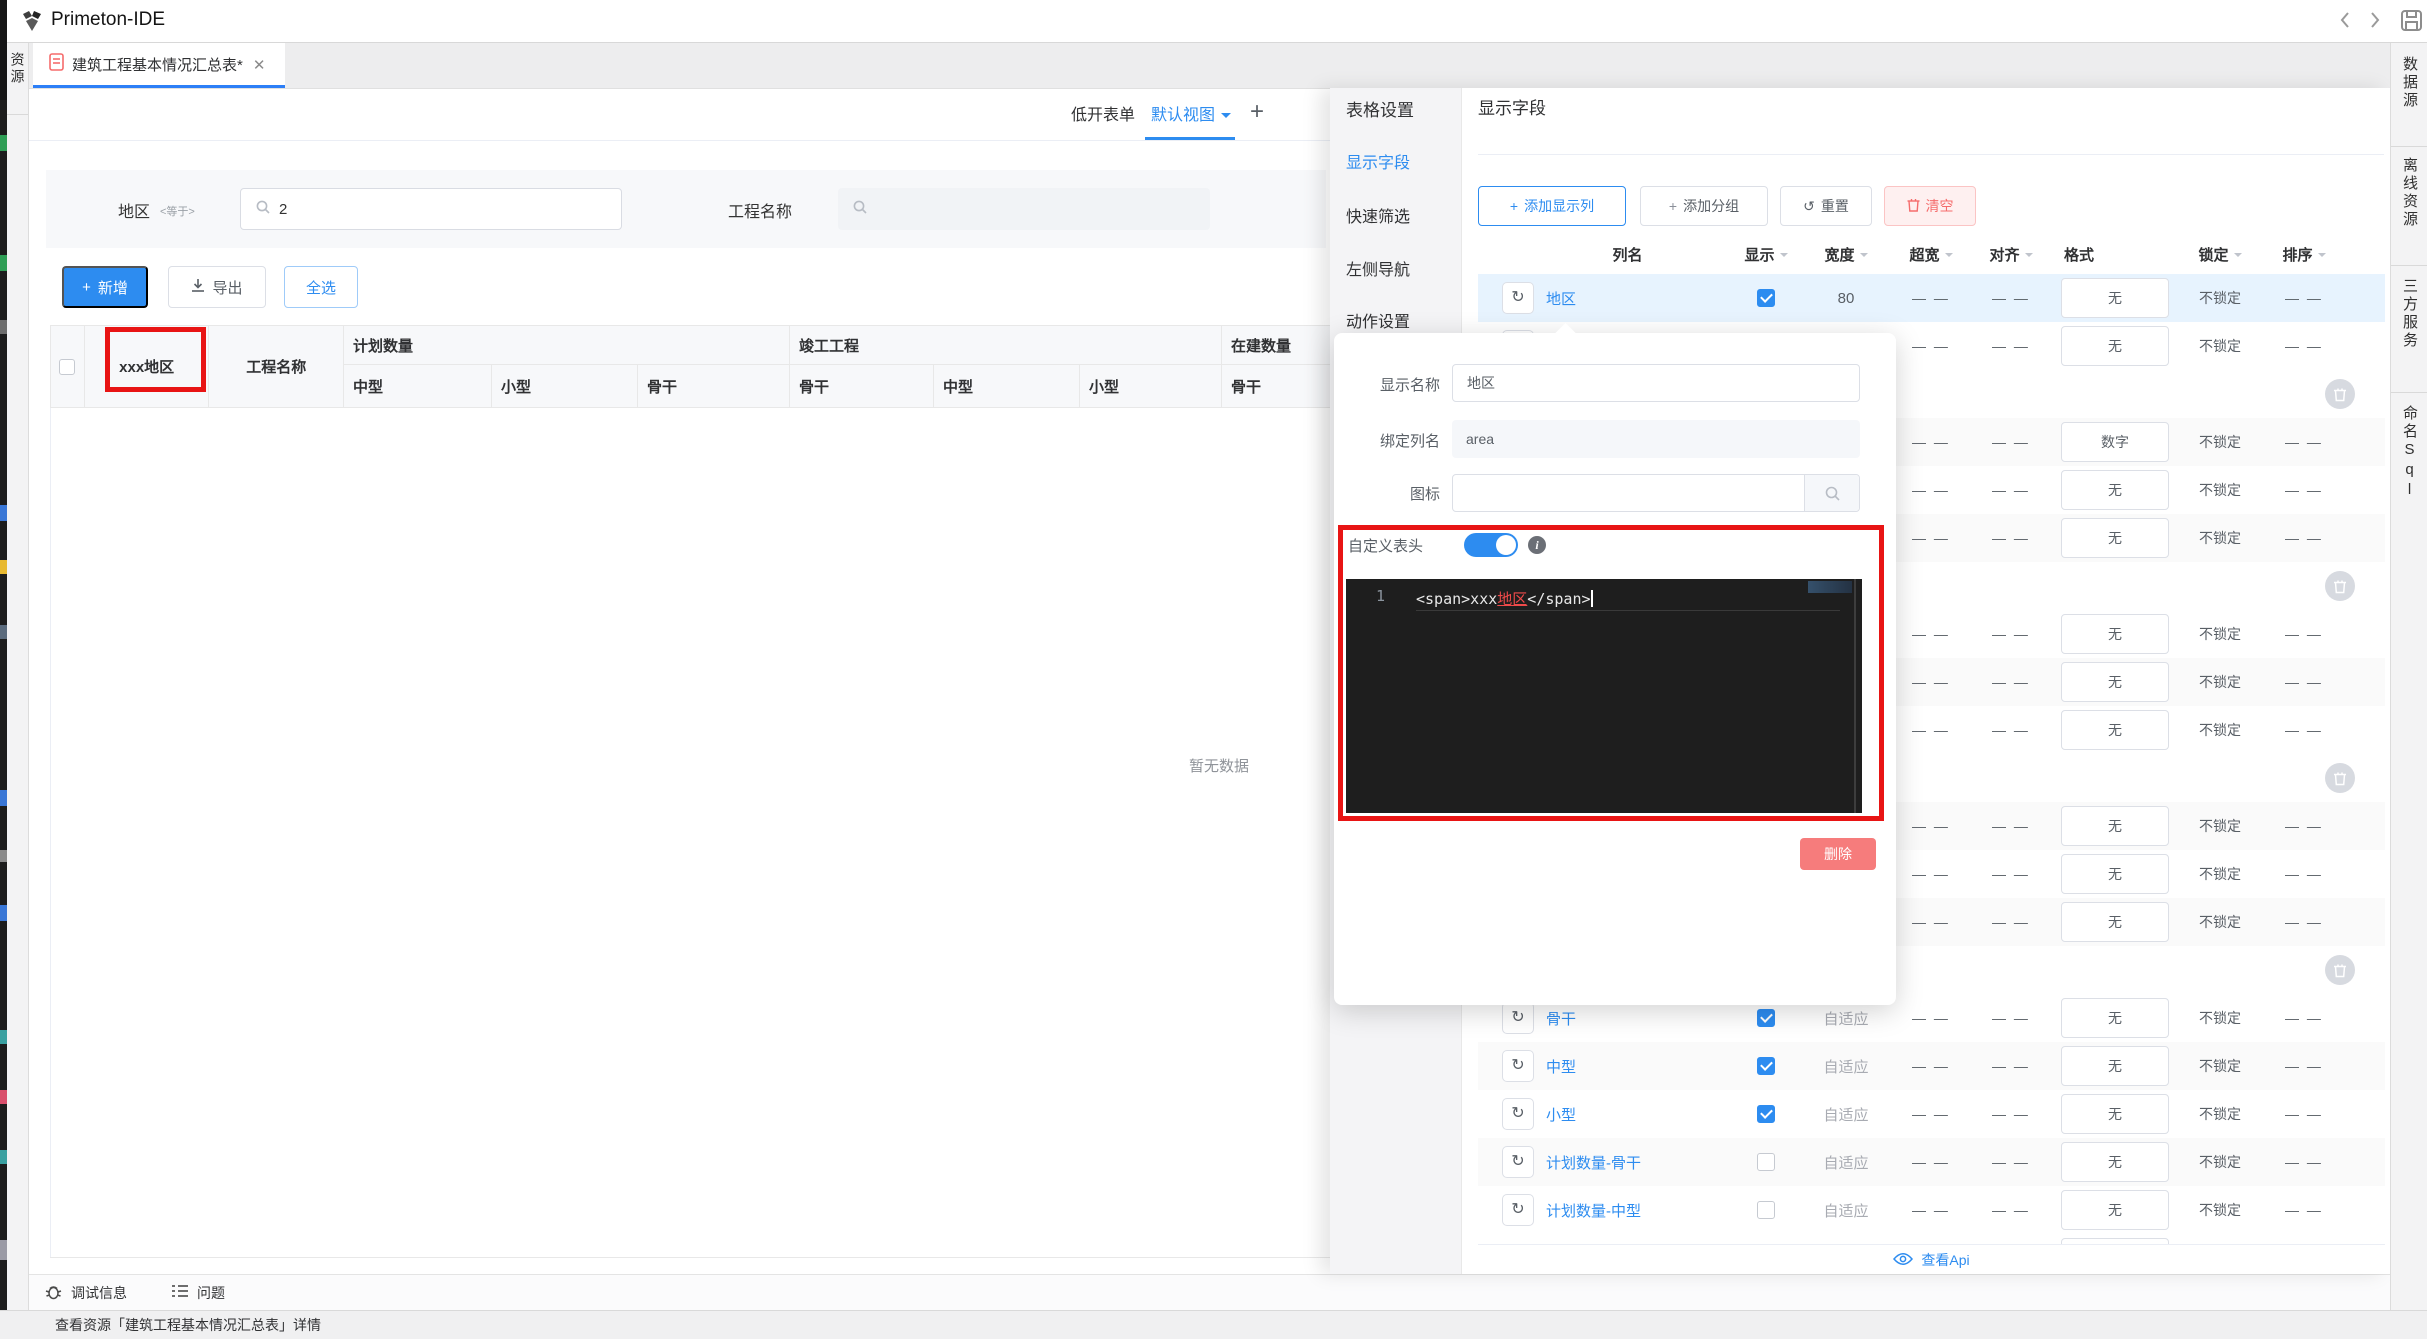 Image resolution: width=2427 pixels, height=1339 pixels. Describe the element at coordinates (1855, 696) in the screenshot. I see `editor-scrollbar` at that location.